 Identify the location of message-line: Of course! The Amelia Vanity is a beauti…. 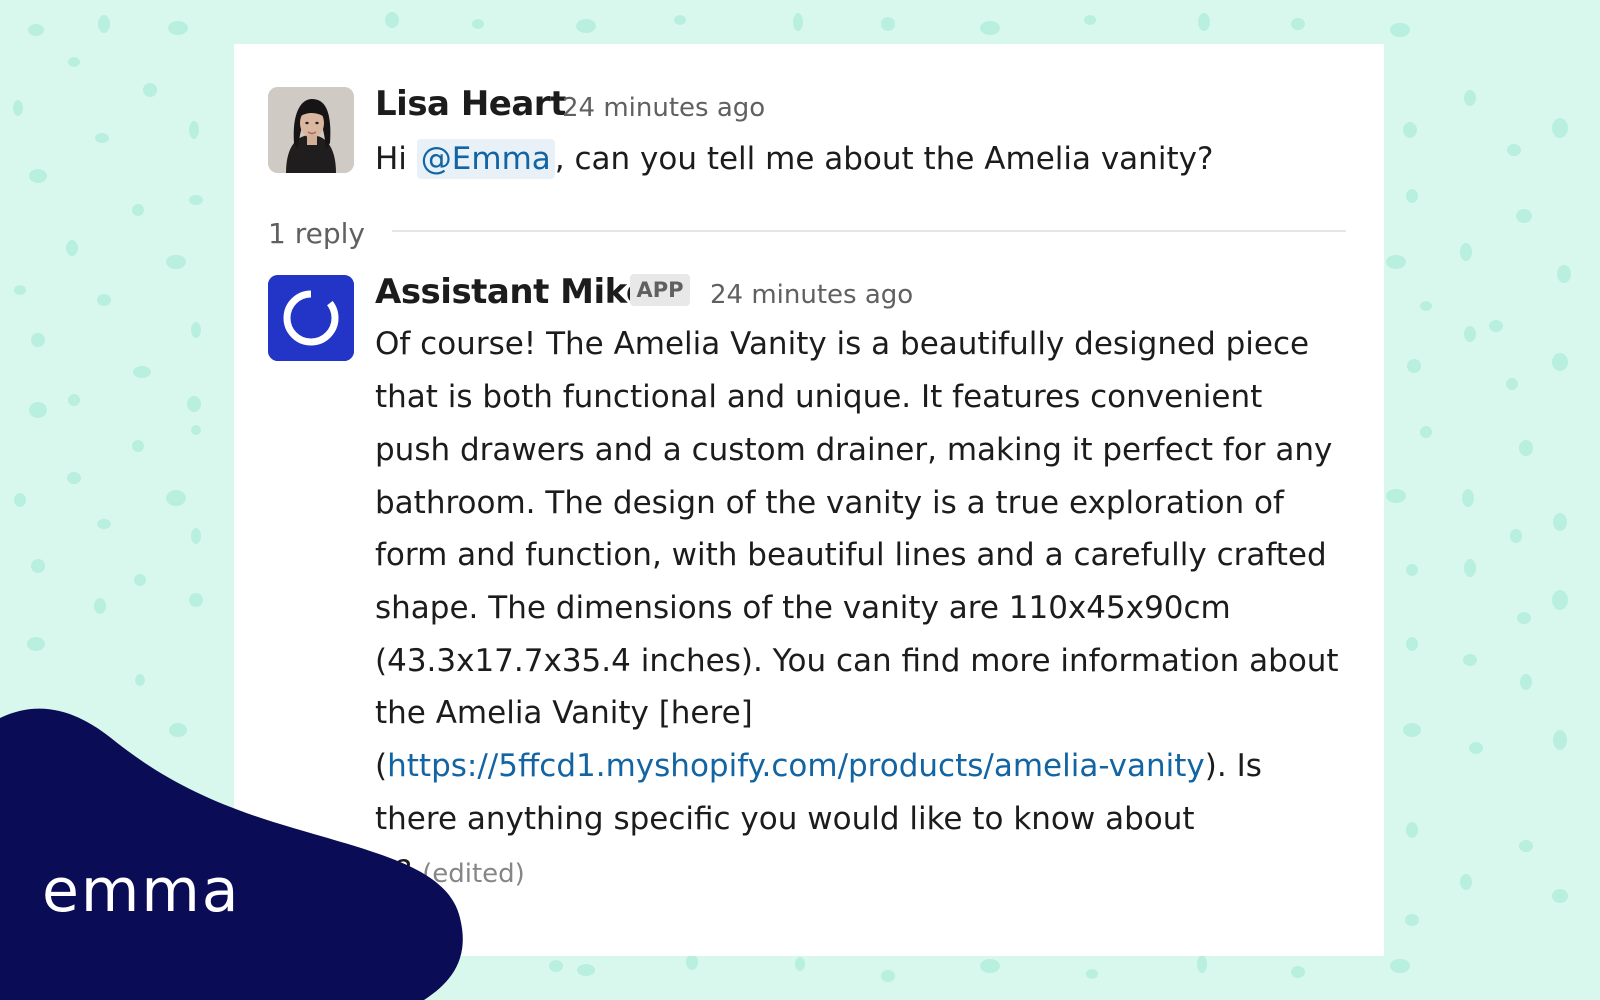
(842, 344).